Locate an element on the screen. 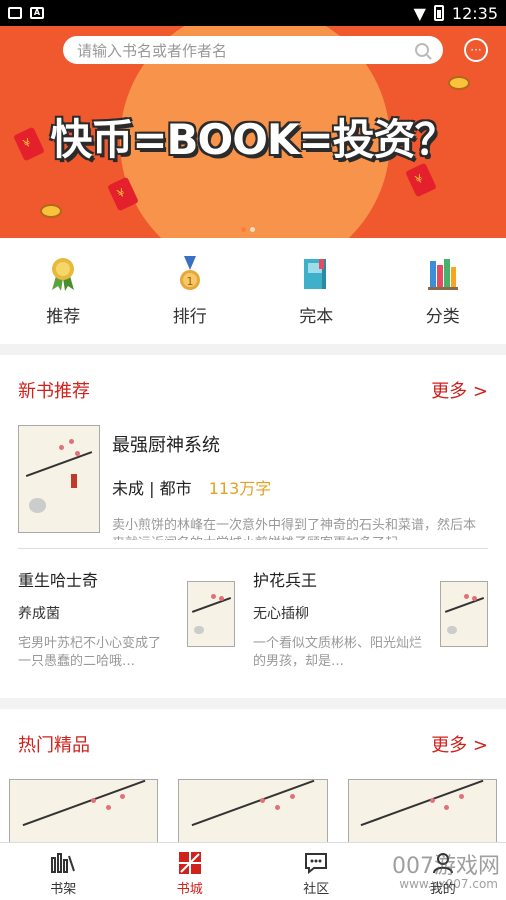  book-icon is located at coordinates (316, 274).